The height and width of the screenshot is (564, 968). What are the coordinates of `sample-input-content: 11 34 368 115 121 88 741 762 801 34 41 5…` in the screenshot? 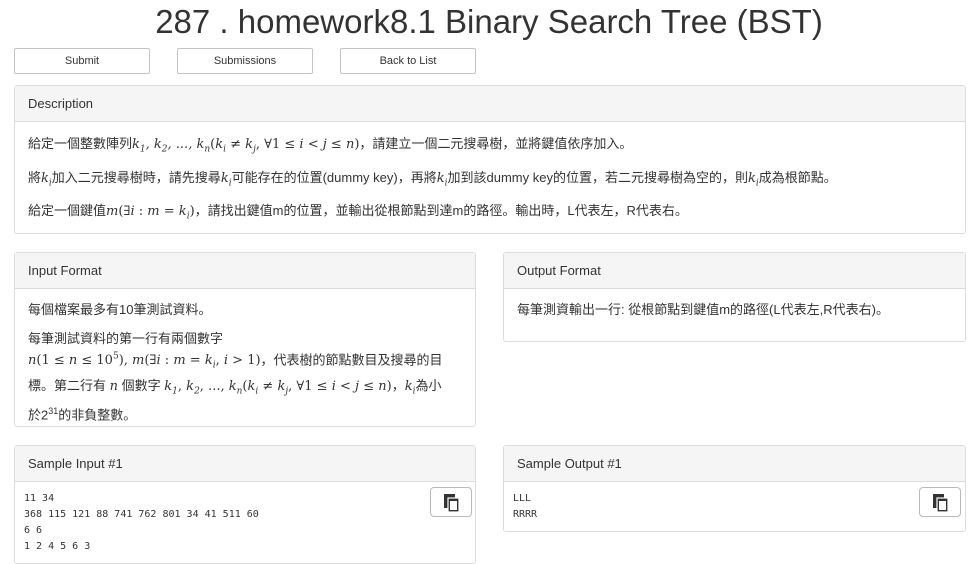 It's located at (141, 522).